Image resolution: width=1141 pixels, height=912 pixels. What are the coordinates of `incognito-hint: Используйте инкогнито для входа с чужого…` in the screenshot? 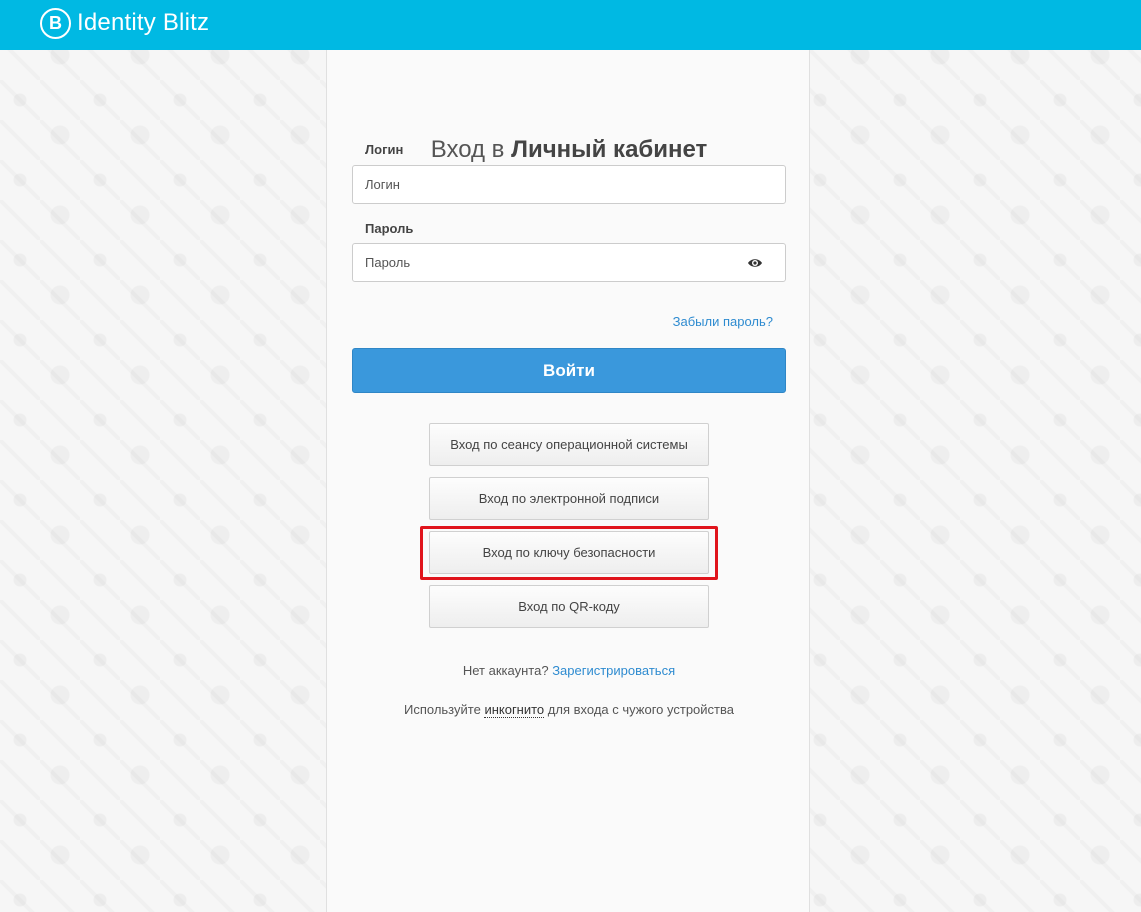 It's located at (569, 710).